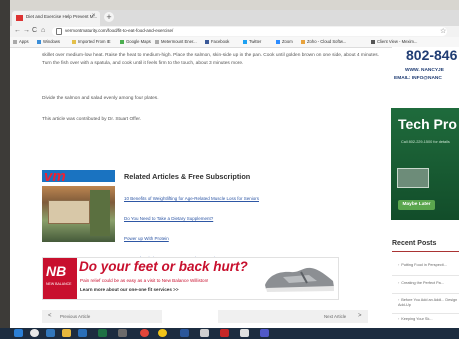 The width and height of the screenshot is (459, 339). I want to click on windows-start-icon, so click(18, 333).